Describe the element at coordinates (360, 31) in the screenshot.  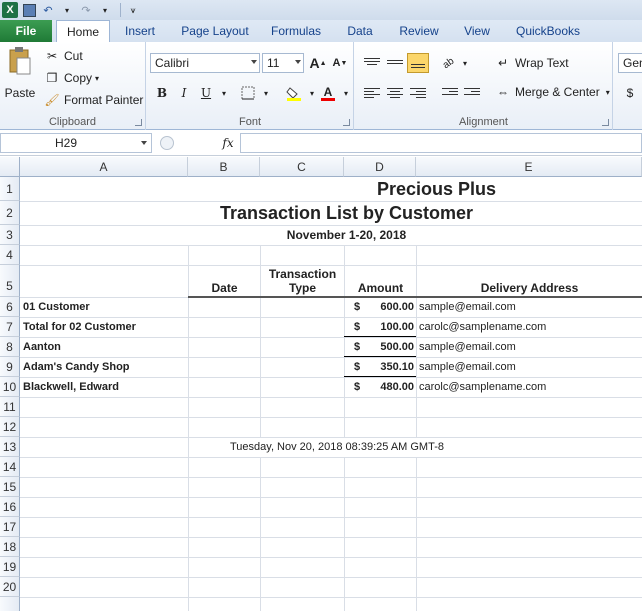
I see `tab-data: Data` at that location.